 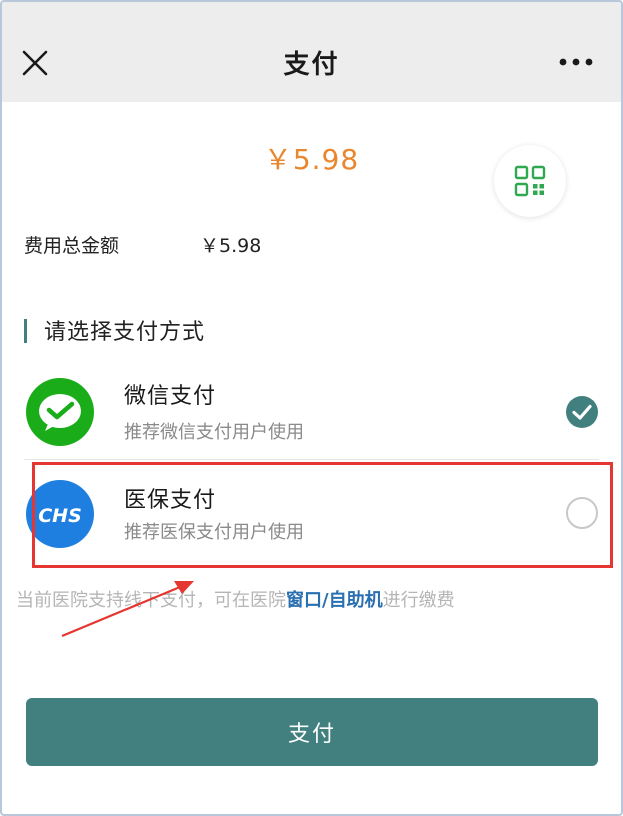 I want to click on qr-code-button, so click(x=530, y=181).